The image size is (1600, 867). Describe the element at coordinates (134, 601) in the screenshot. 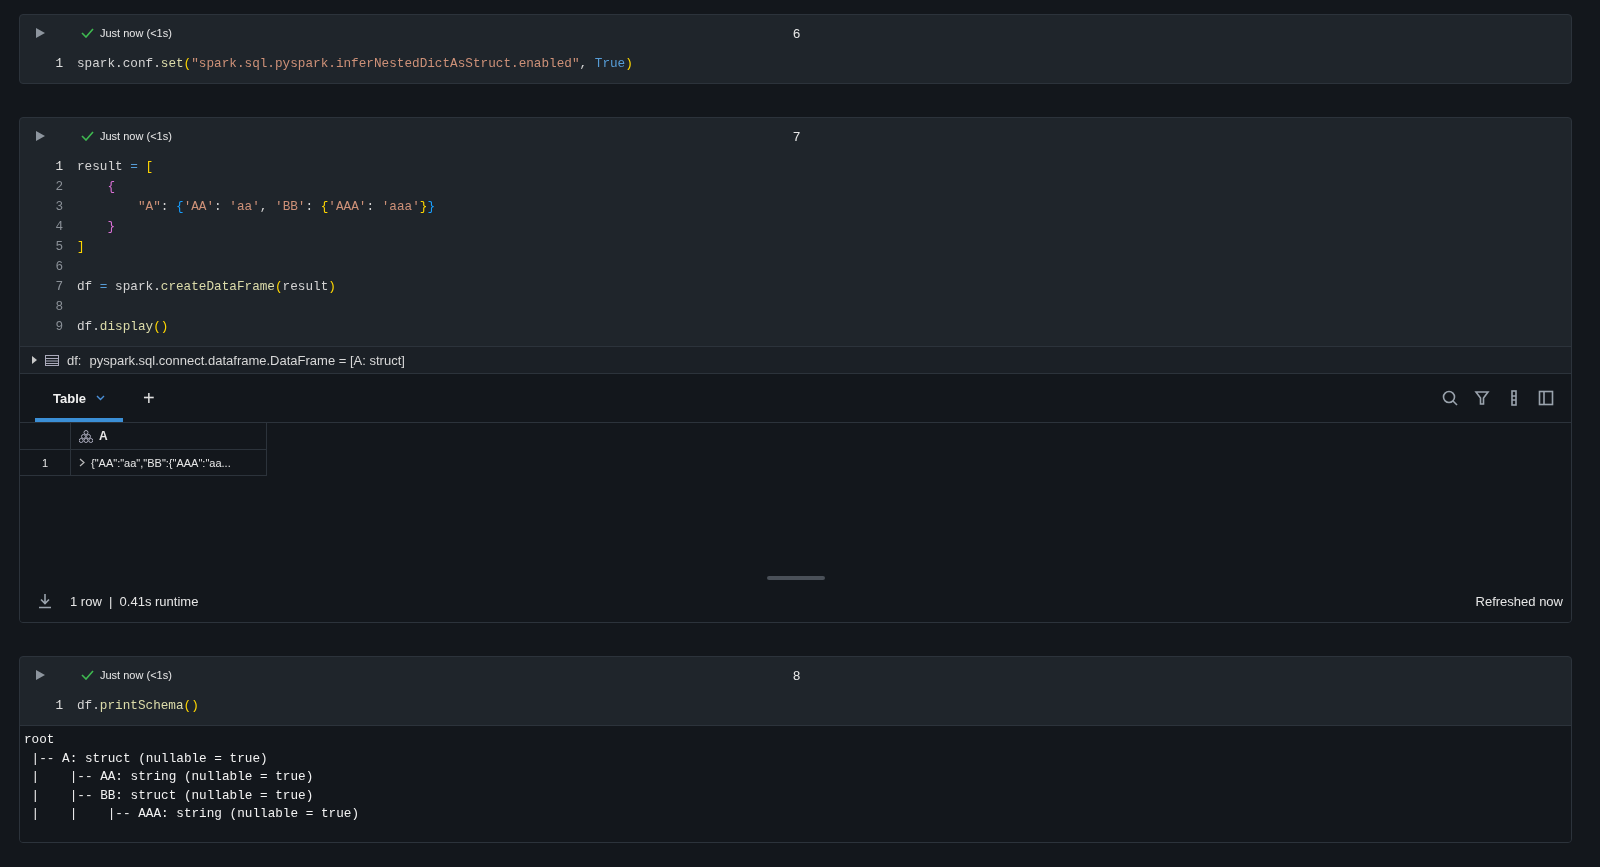

I see `result-summary: 1 row | 0.41s runtime` at that location.